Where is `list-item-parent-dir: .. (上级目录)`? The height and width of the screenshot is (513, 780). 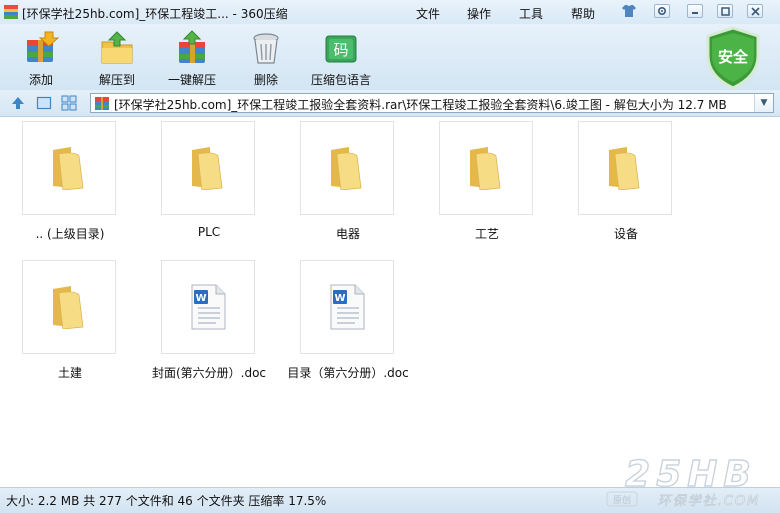
list-item-parent-dir: .. (上级目录) is located at coordinates (70, 183).